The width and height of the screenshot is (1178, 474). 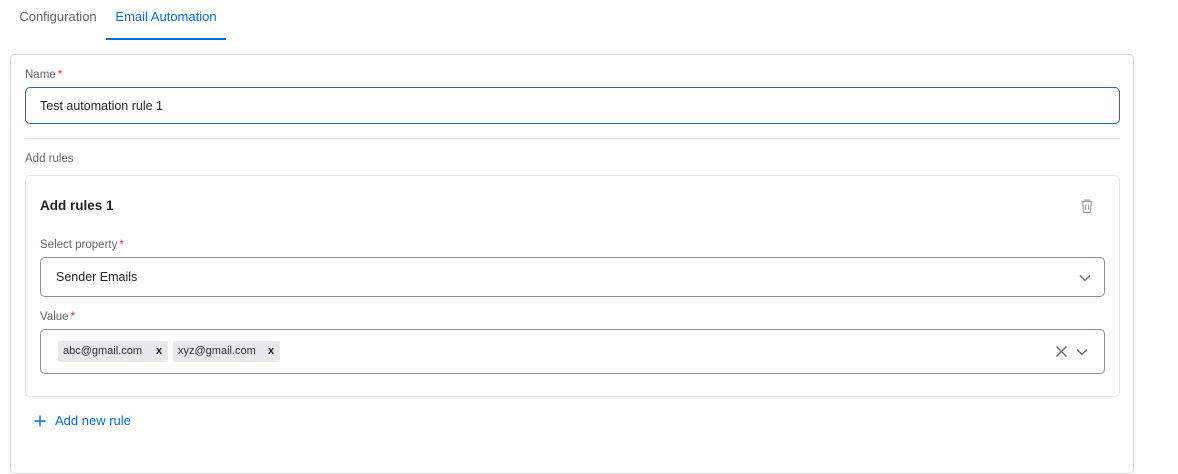 What do you see at coordinates (58, 20) in the screenshot?
I see `tab-configuration: Configuration` at bounding box center [58, 20].